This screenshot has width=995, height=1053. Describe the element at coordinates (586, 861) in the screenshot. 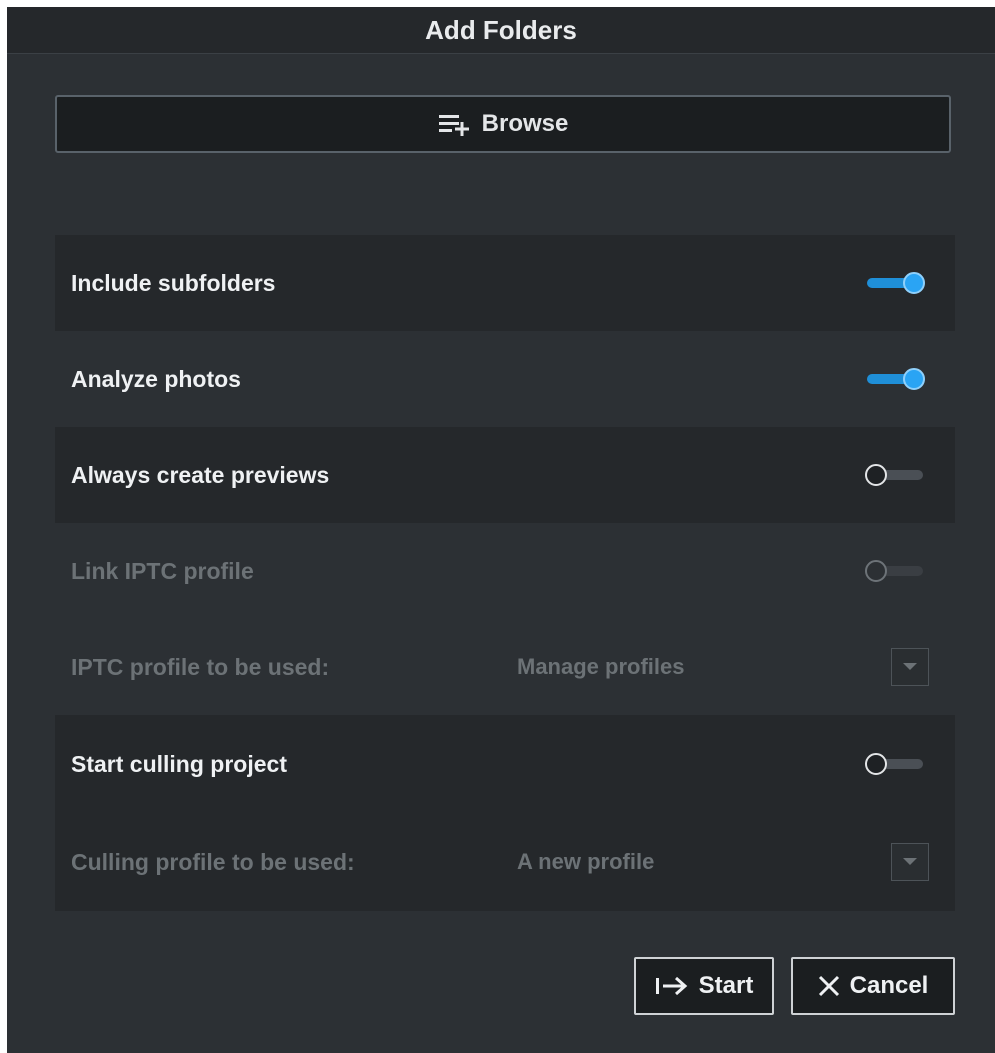

I see `culling-profile-select: A new profile` at that location.